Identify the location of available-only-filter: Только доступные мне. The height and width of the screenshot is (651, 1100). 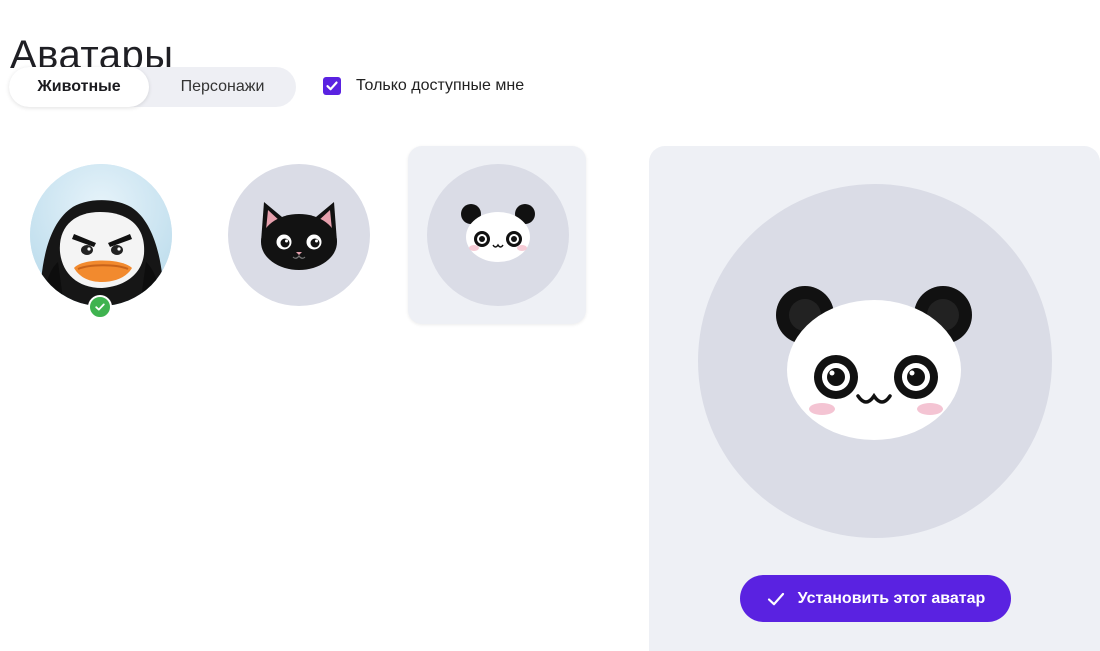
(423, 86).